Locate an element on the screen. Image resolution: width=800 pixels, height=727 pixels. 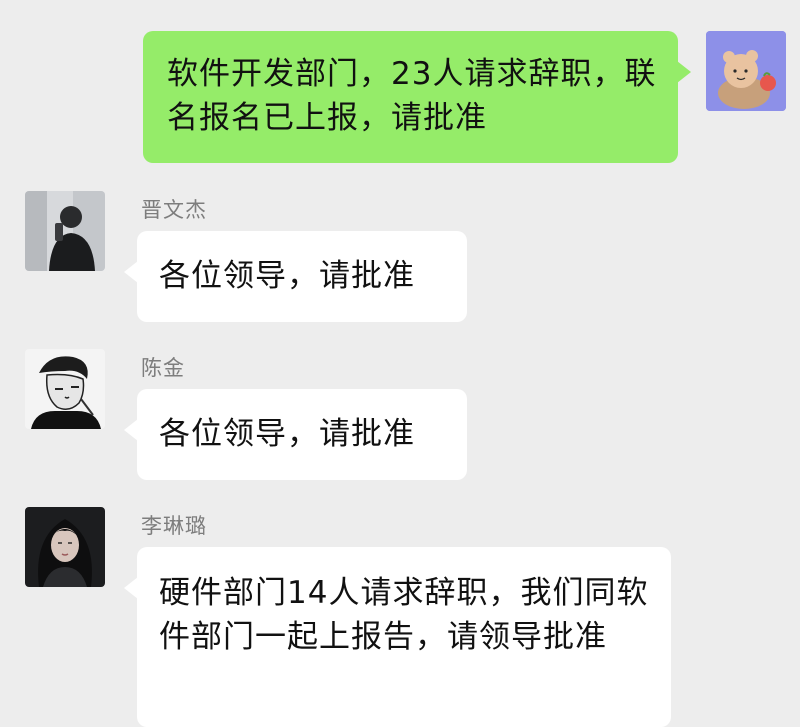
sender-name: 李琳璐 is located at coordinates (174, 526).